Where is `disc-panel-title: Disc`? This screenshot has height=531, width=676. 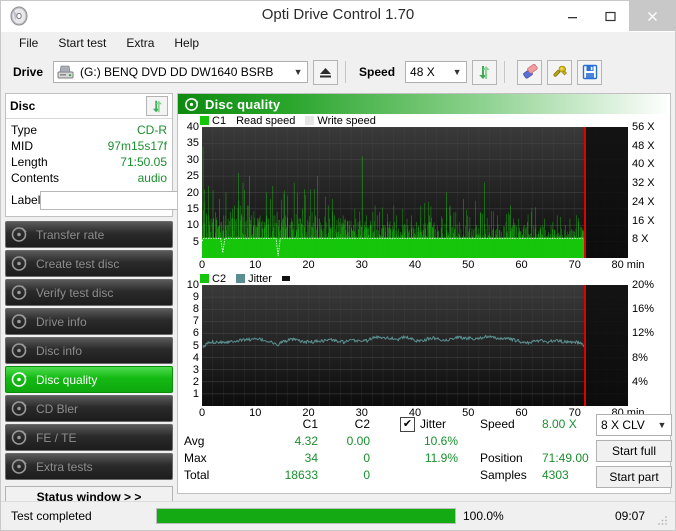 disc-panel-title: Disc is located at coordinates (23, 106).